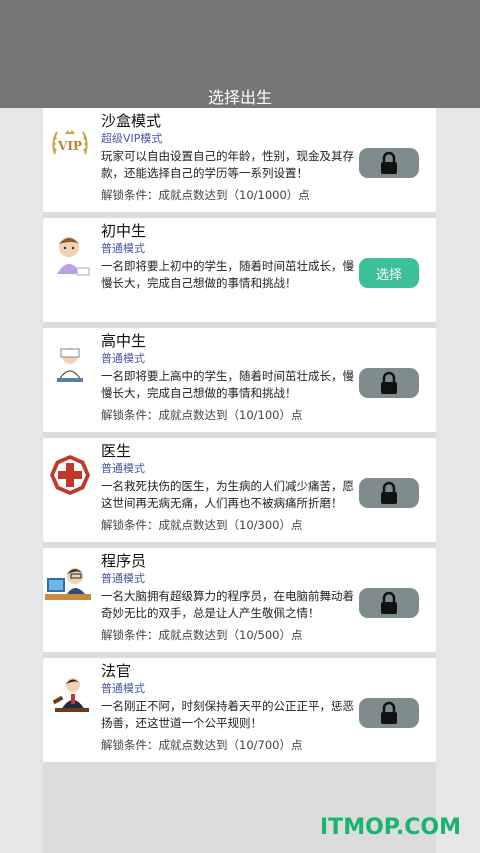 The image size is (480, 853). Describe the element at coordinates (70, 365) in the screenshot. I see `reading-student-icon` at that location.